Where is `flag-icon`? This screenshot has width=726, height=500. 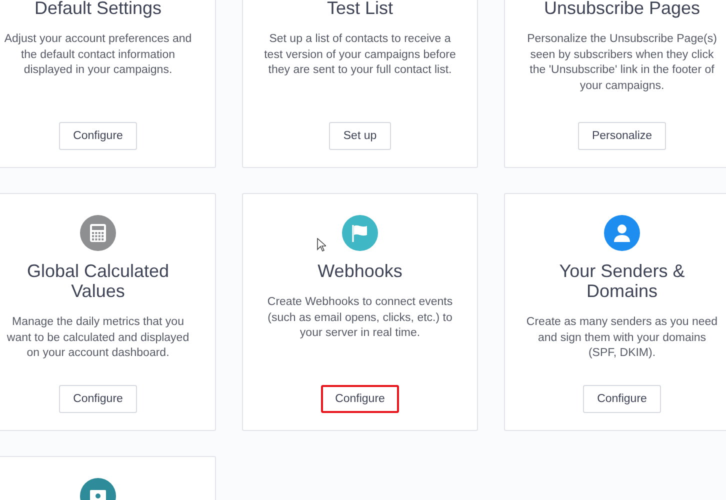
flag-icon is located at coordinates (360, 233).